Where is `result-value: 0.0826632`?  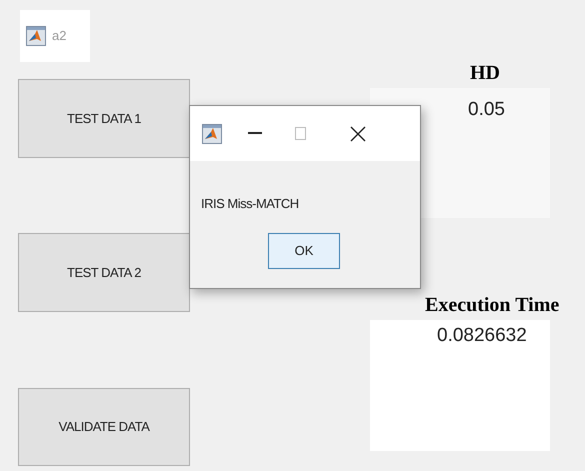 result-value: 0.0826632 is located at coordinates (482, 335).